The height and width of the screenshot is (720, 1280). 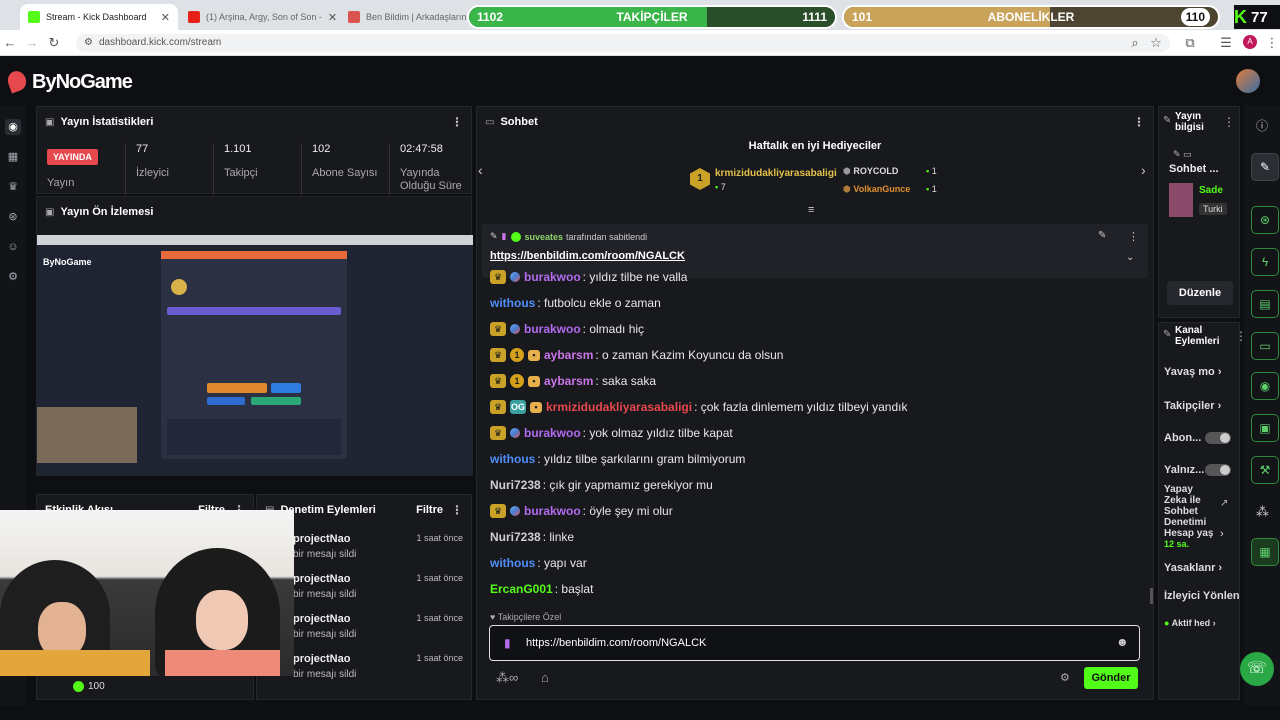 I want to click on followers-stat: 1.101 Takipçi, so click(x=235, y=169).